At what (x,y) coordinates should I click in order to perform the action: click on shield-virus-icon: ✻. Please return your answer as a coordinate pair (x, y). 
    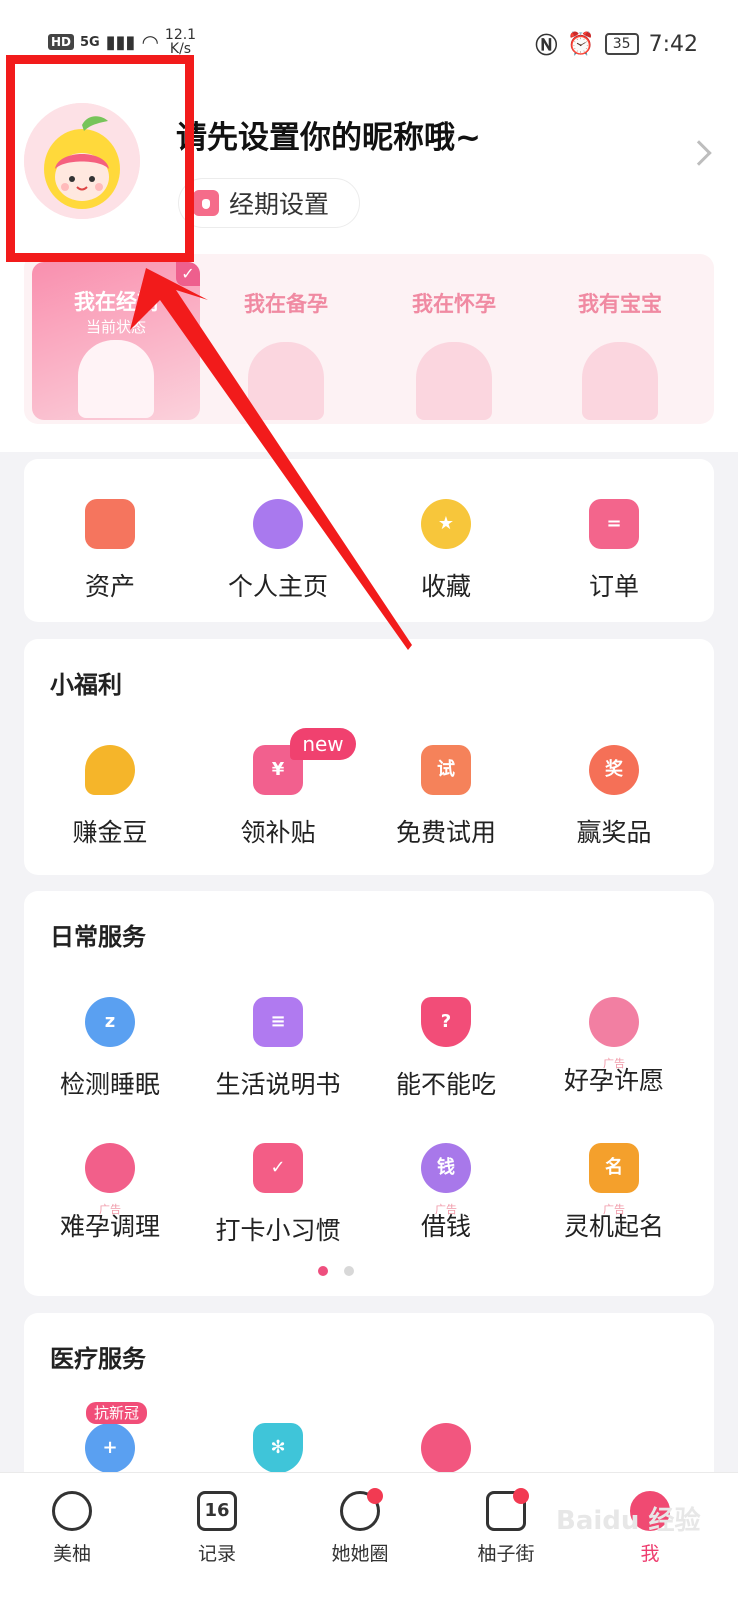
    Looking at the image, I should click on (278, 1448).